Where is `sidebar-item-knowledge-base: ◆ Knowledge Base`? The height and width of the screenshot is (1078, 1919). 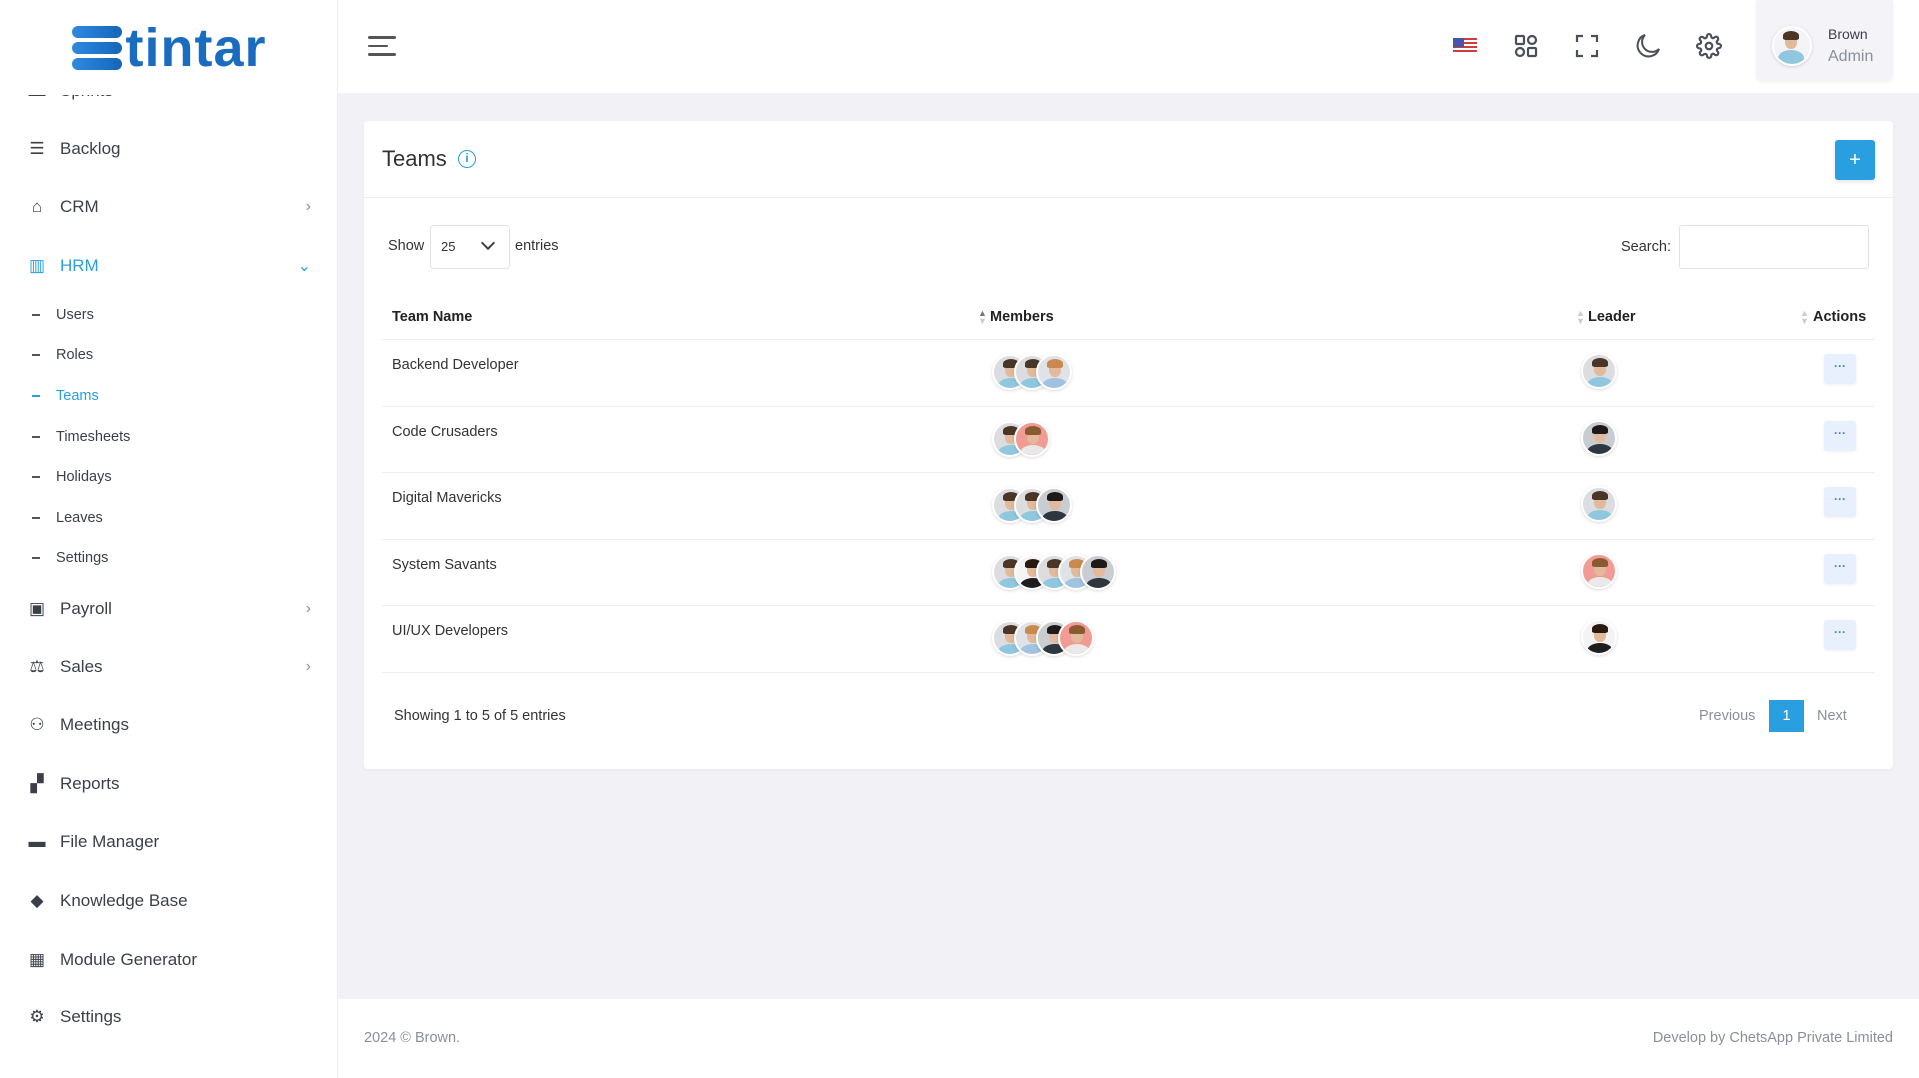
sidebar-item-knowledge-base: ◆ Knowledge Base is located at coordinates (168, 901).